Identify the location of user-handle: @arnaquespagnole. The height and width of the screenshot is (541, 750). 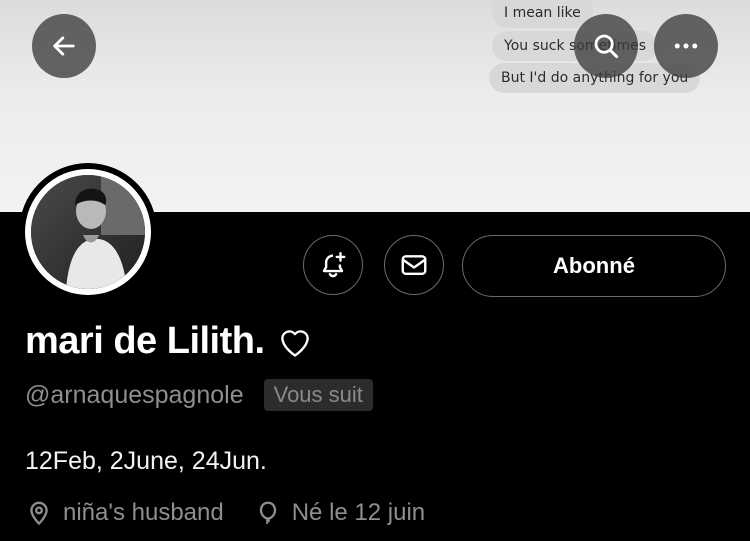
(134, 394).